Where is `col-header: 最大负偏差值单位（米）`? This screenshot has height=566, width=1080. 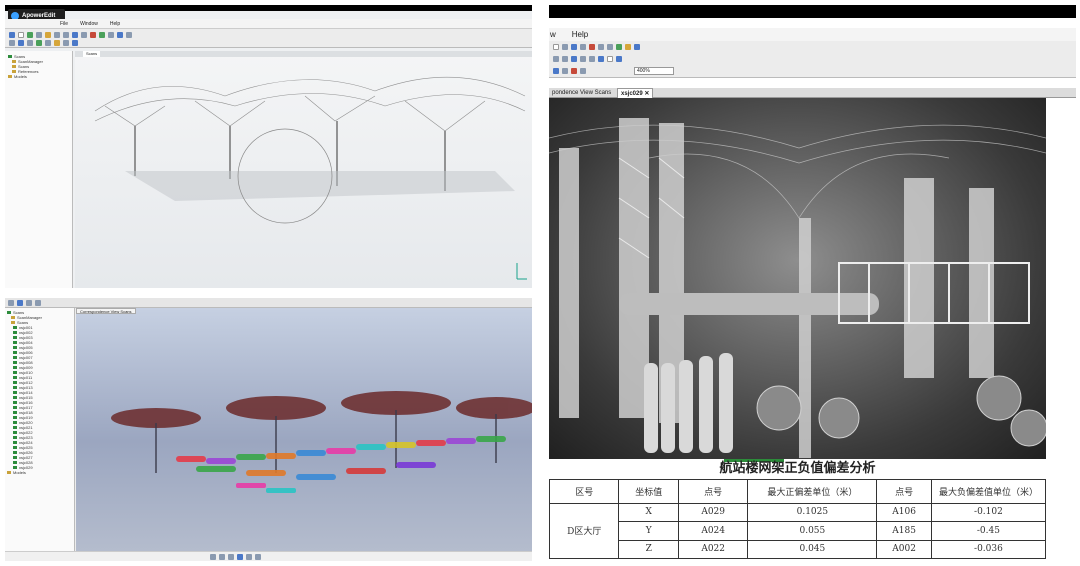 col-header: 最大负偏差值单位（米） is located at coordinates (988, 491).